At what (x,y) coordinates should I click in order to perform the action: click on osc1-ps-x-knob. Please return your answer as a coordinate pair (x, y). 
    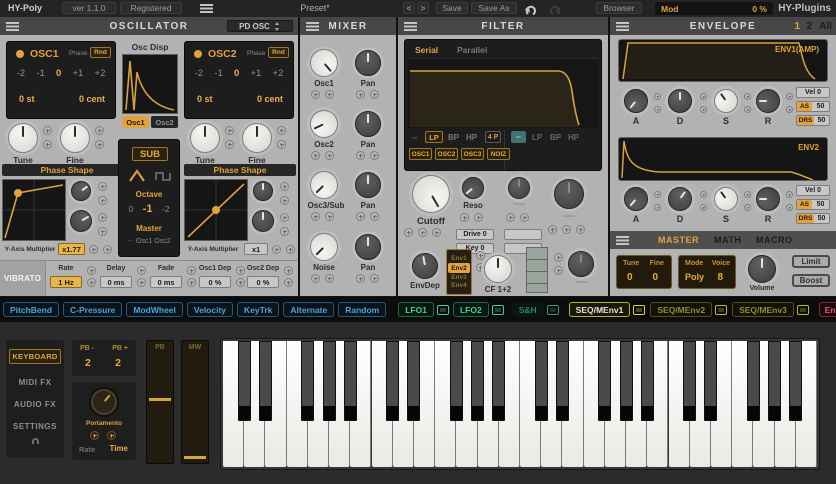
    Looking at the image, I should click on (81, 191).